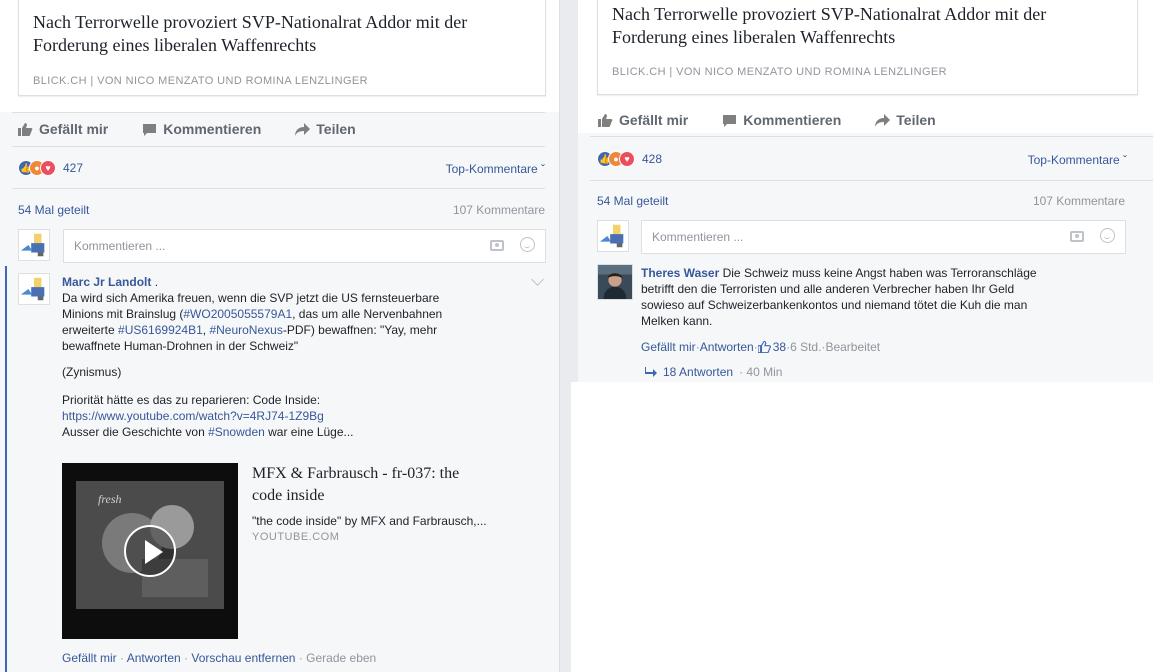 This screenshot has height=672, width=1153. Describe the element at coordinates (92, 372) in the screenshot. I see `comment-text-line: (Zynismus)` at that location.